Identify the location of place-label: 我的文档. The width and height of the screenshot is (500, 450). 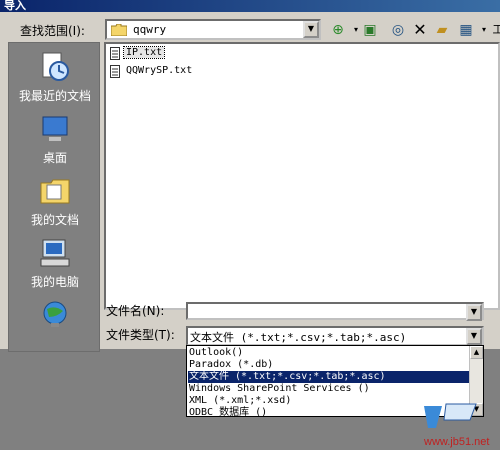
(54, 220).